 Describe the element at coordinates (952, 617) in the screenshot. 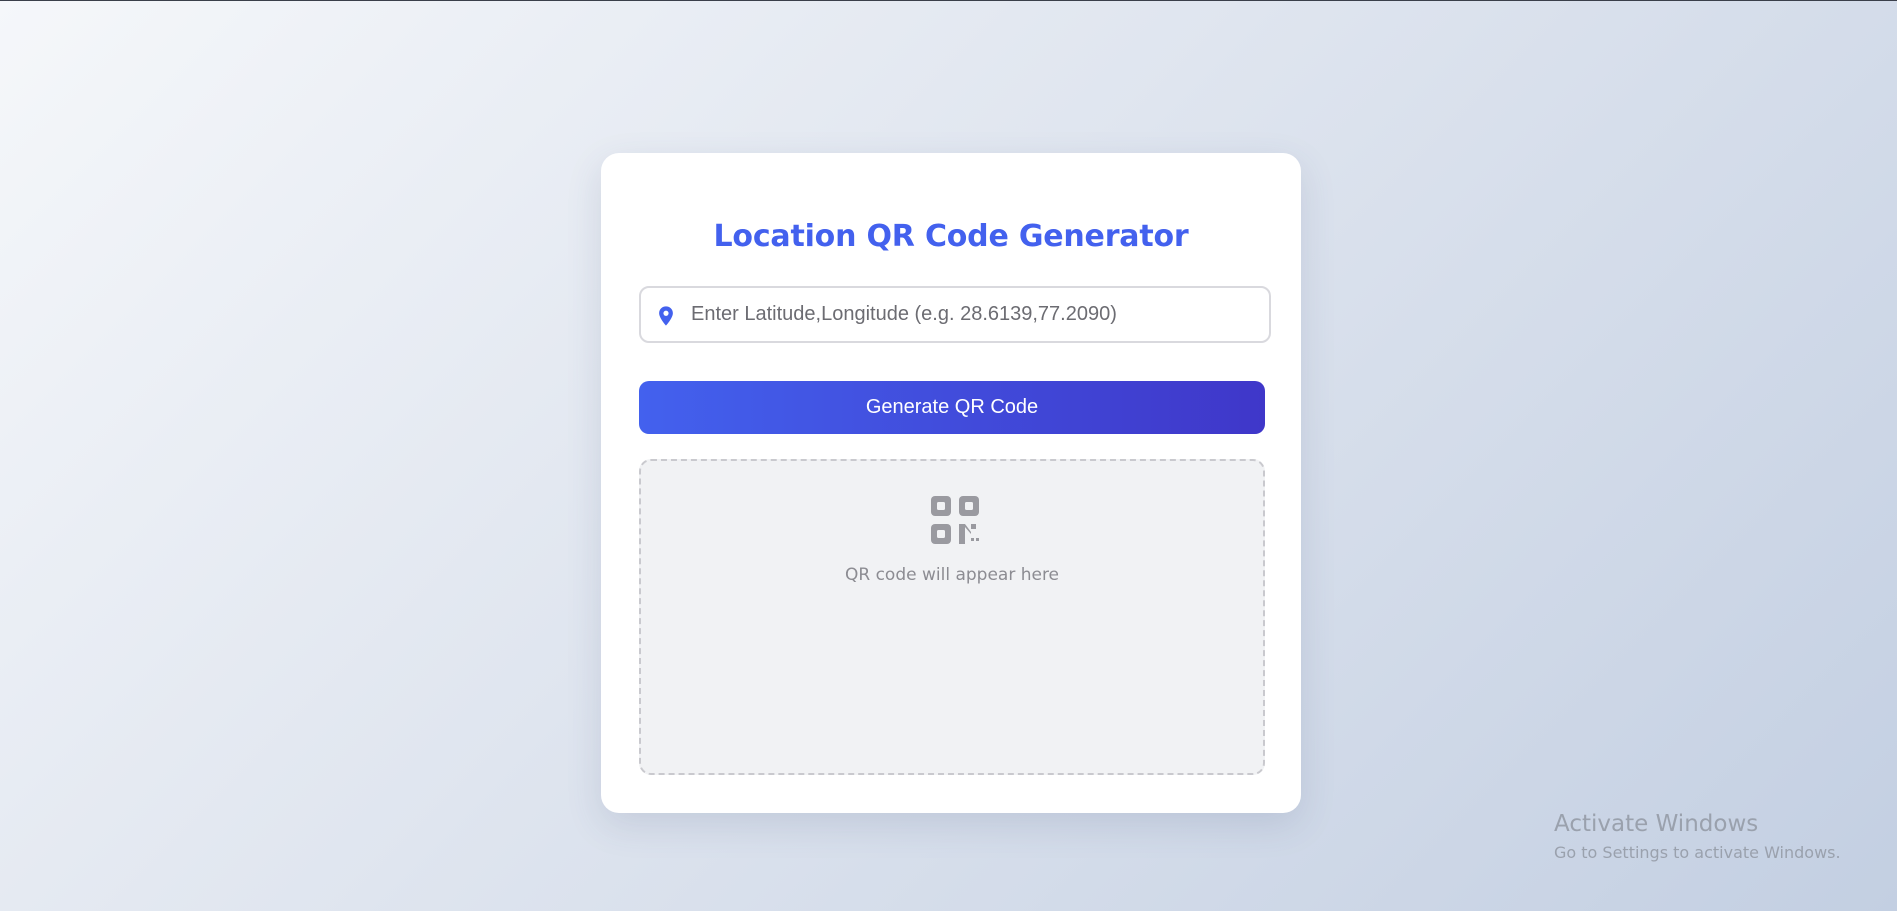

I see `qr-output-area: QR code will appear here` at that location.